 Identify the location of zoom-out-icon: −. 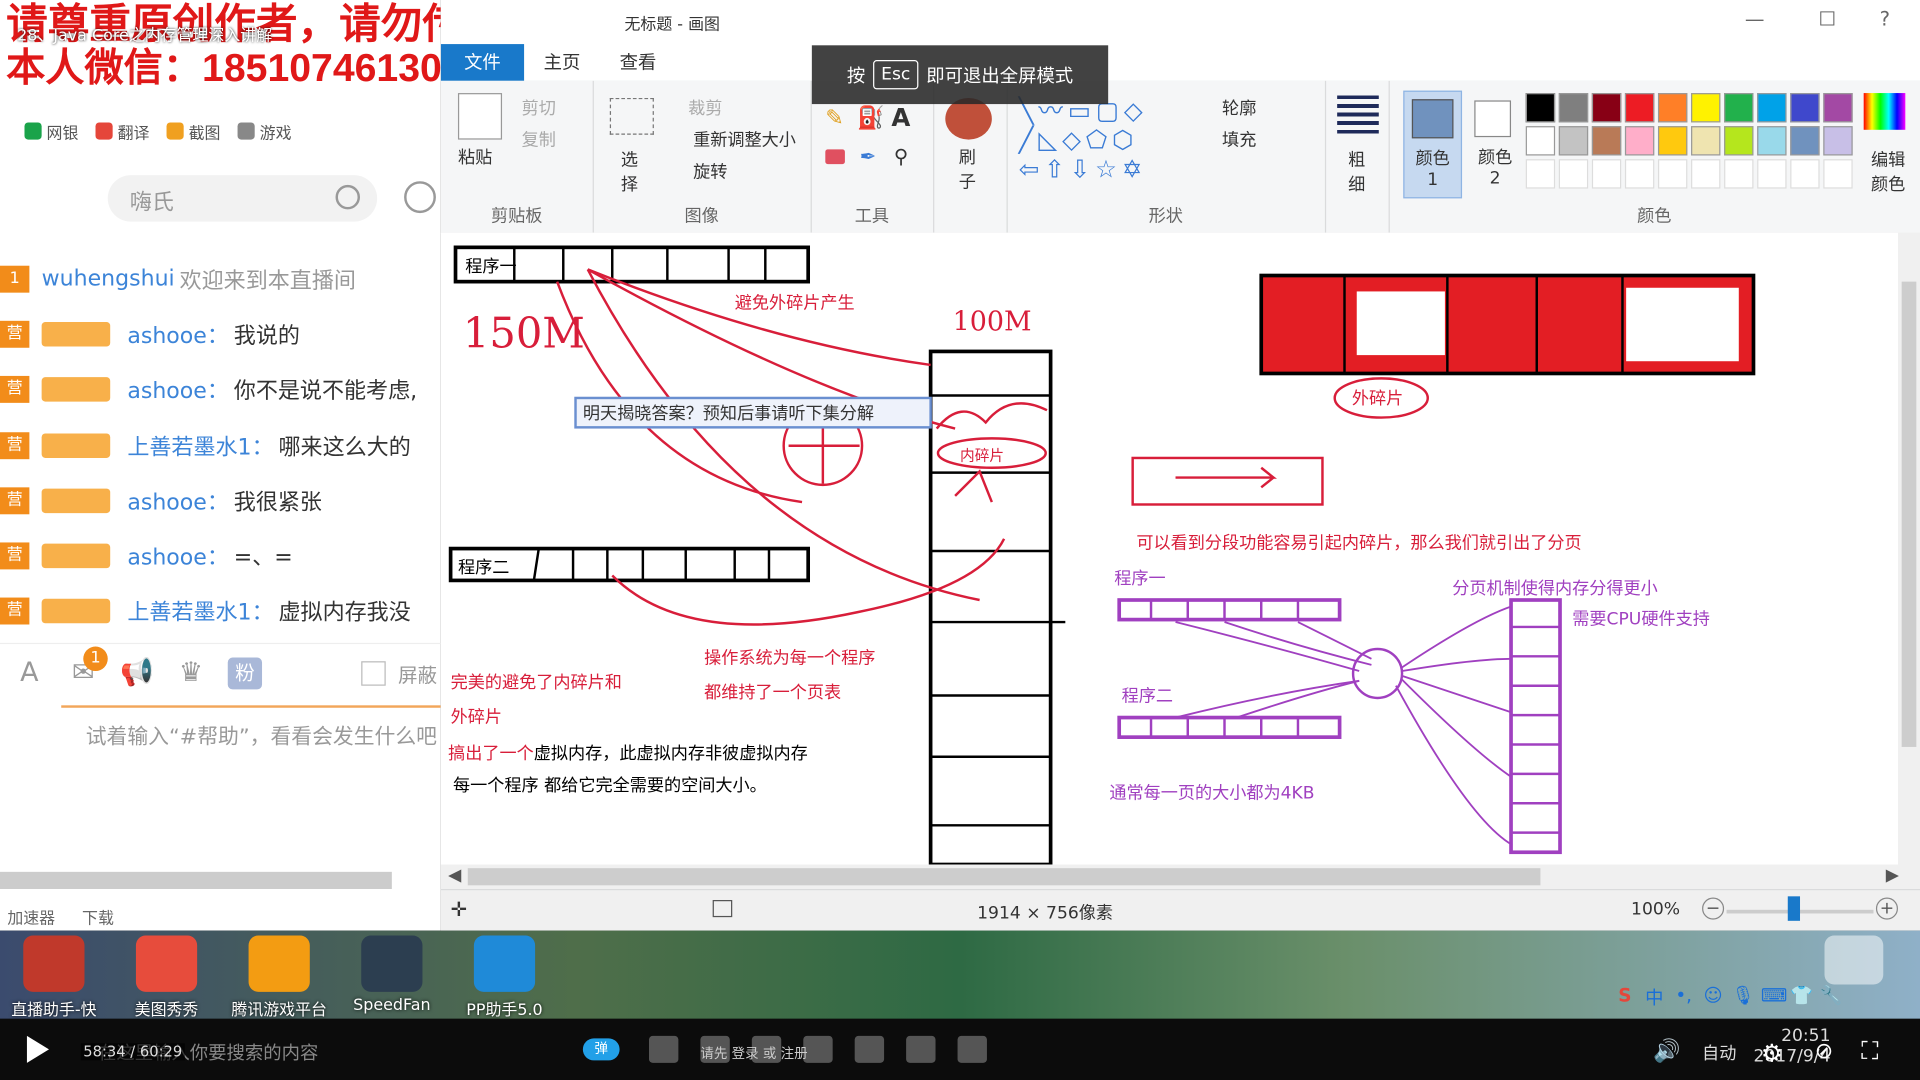
(1713, 908).